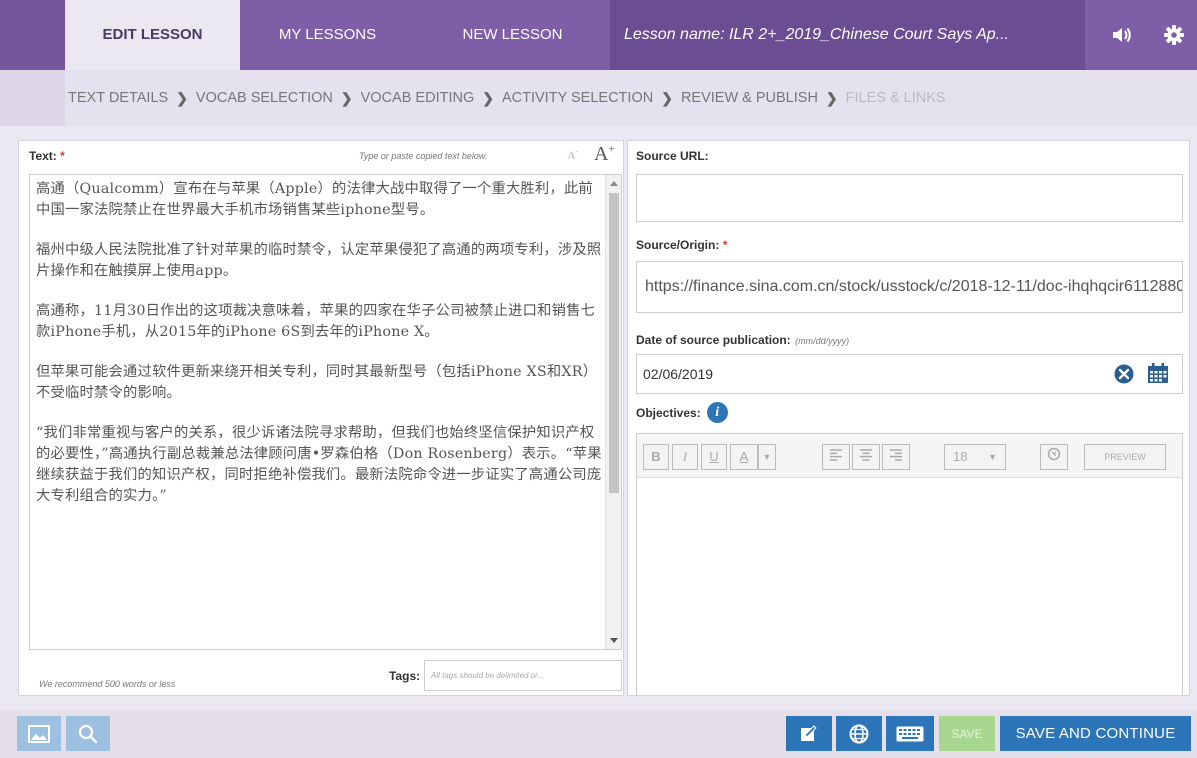 The image size is (1197, 758). What do you see at coordinates (909, 198) in the screenshot?
I see `source-url-input` at bounding box center [909, 198].